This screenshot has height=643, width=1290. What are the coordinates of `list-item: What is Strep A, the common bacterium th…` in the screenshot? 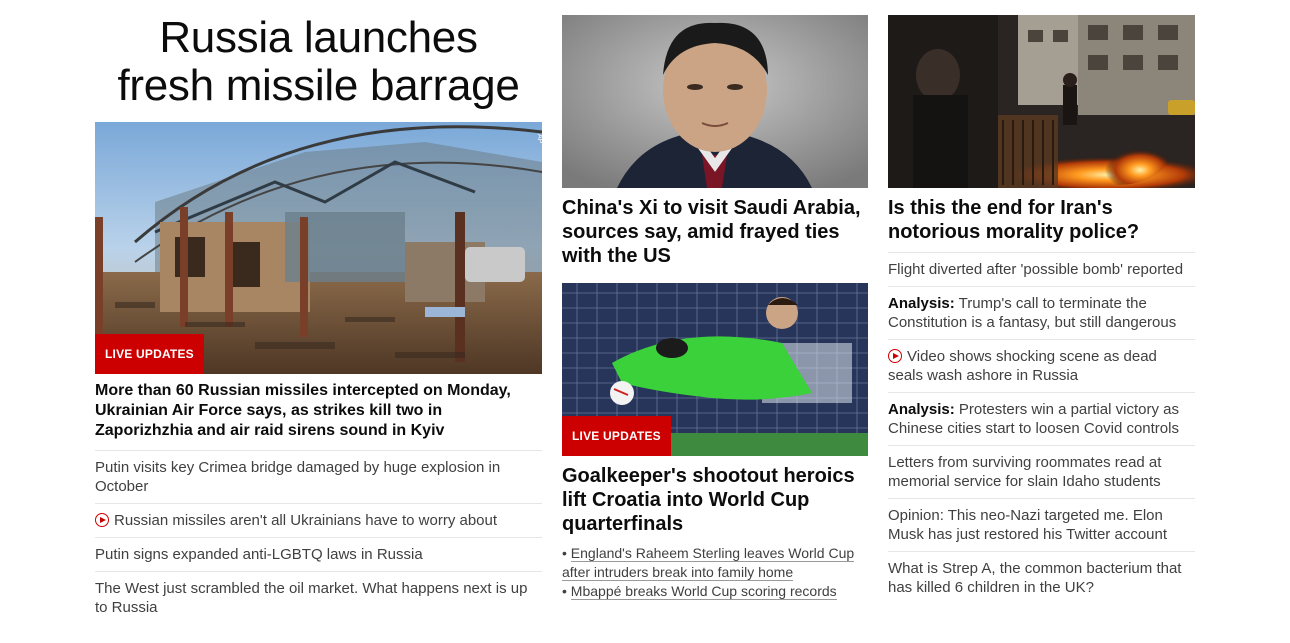 It's located at (1041, 577).